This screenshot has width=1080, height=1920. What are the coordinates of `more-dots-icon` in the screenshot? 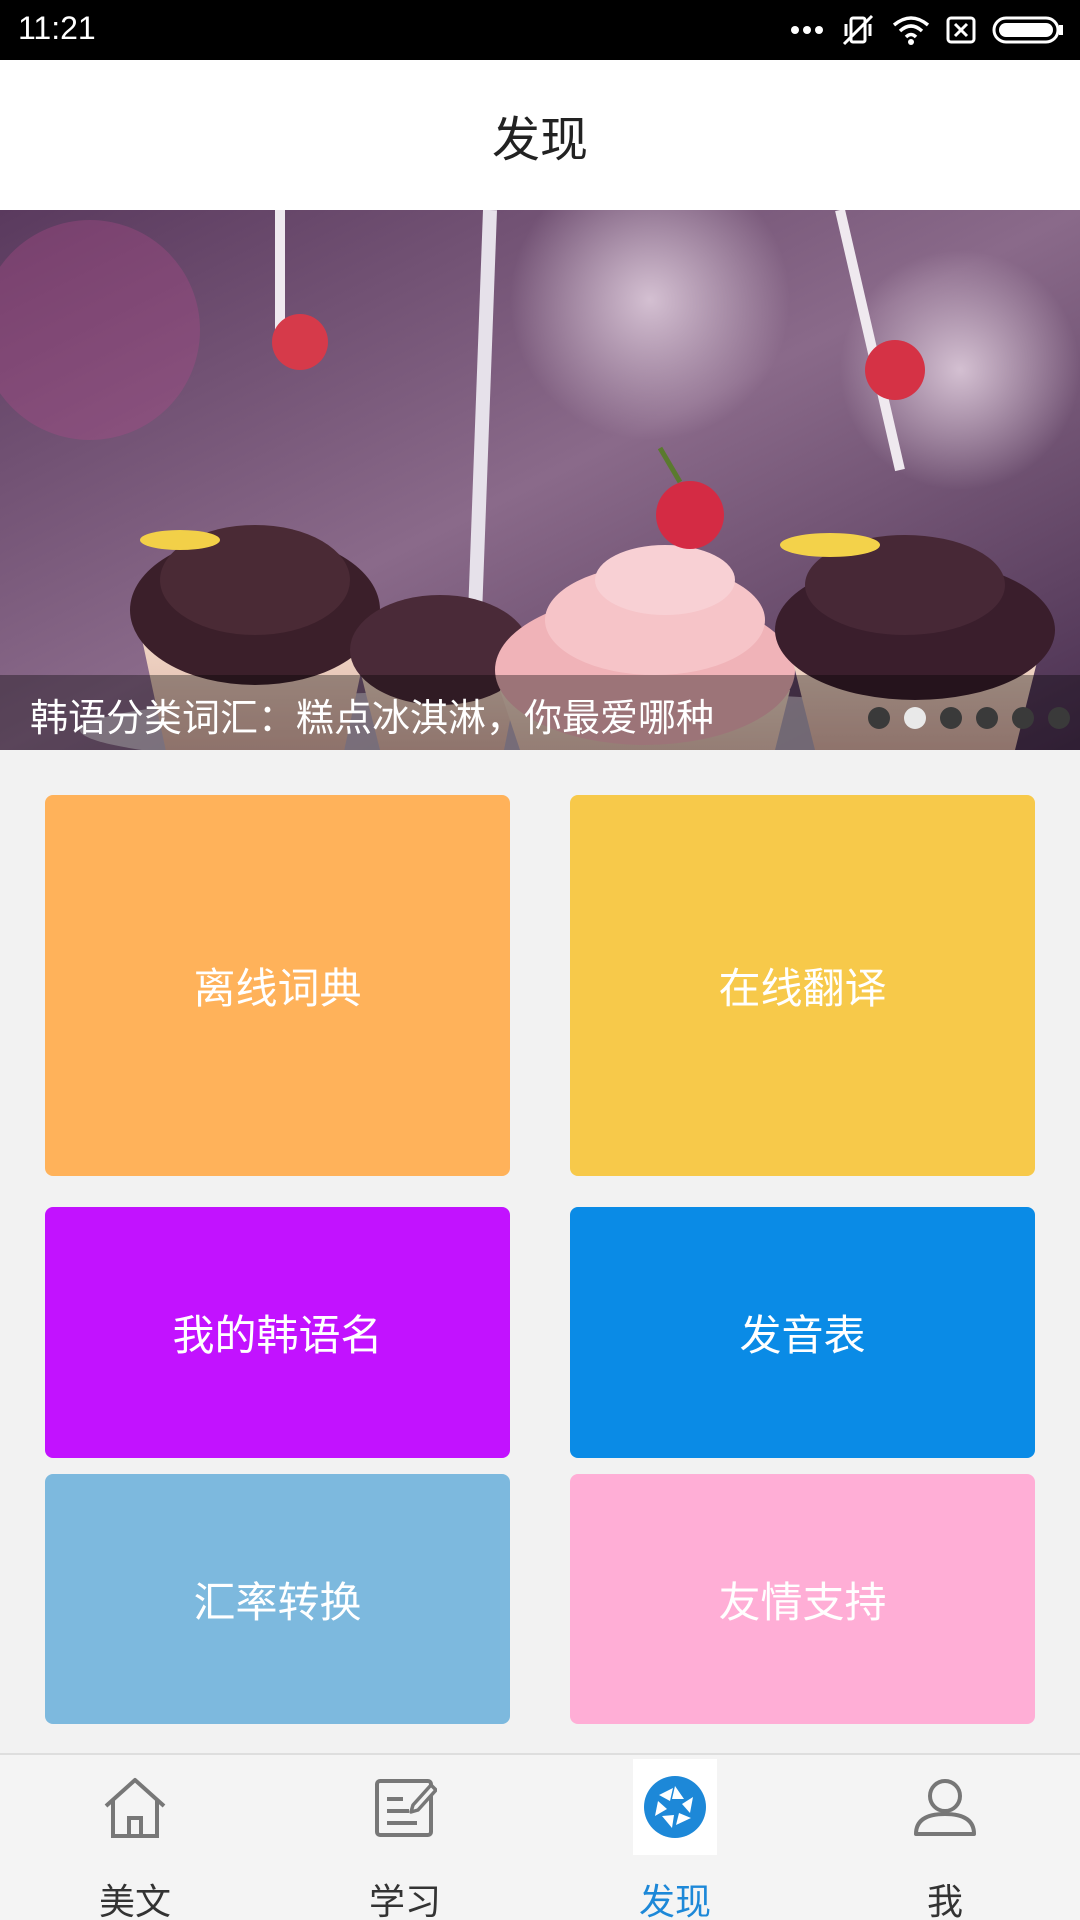 It's located at (807, 30).